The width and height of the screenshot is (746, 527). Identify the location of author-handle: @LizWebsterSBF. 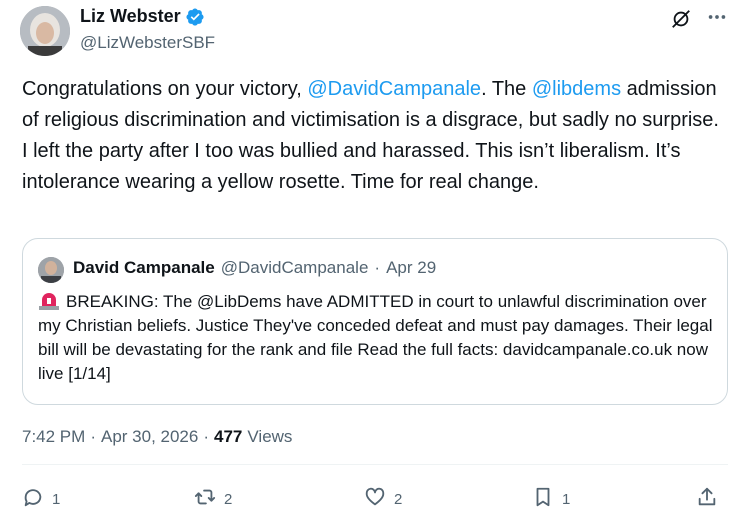
(147, 43).